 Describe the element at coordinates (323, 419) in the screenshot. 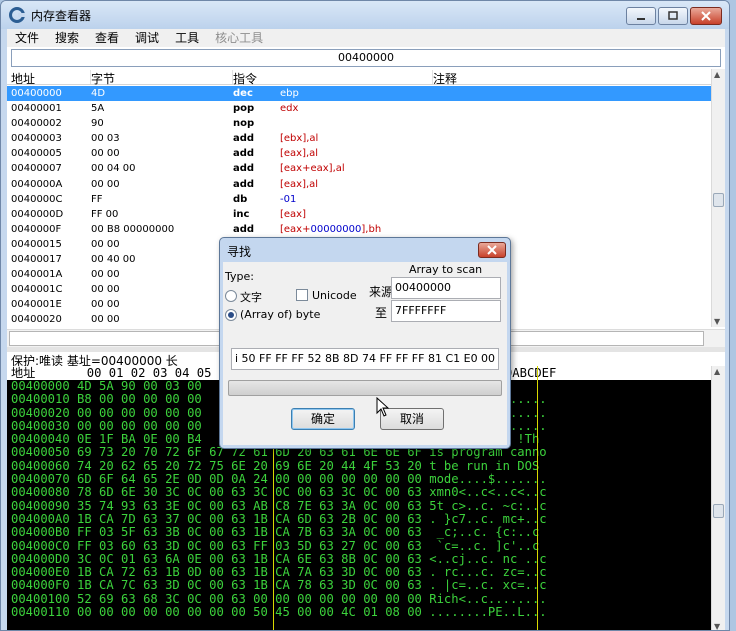

I see `ok-button: 确定` at that location.